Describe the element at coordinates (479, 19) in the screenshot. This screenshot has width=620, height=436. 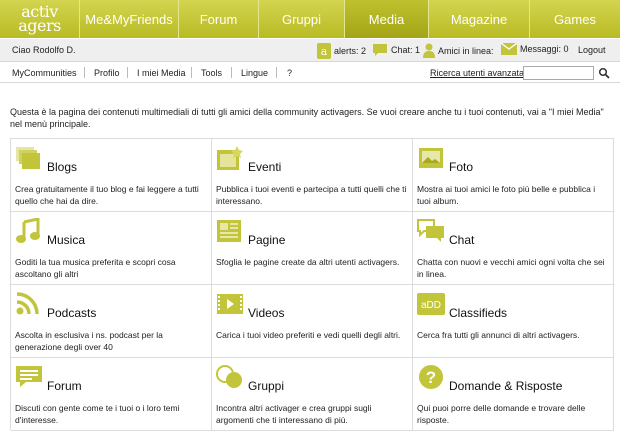
I see `tab-magazine: Magazine` at that location.